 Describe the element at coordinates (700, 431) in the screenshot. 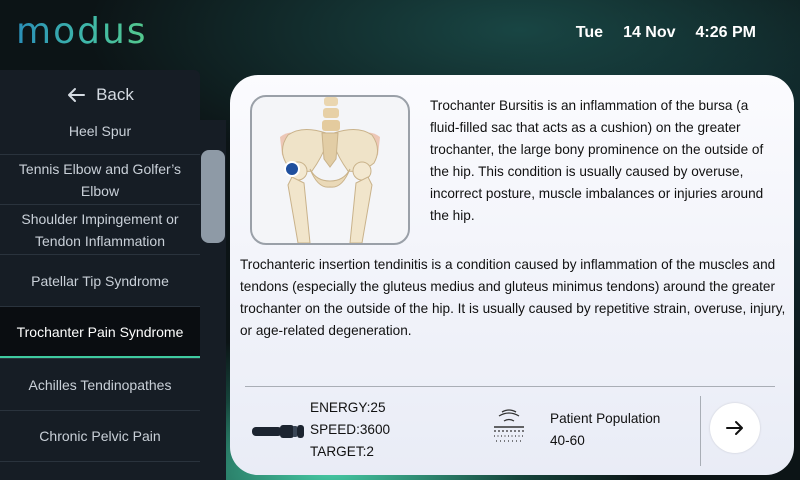

I see `footer-vertical-divider` at that location.